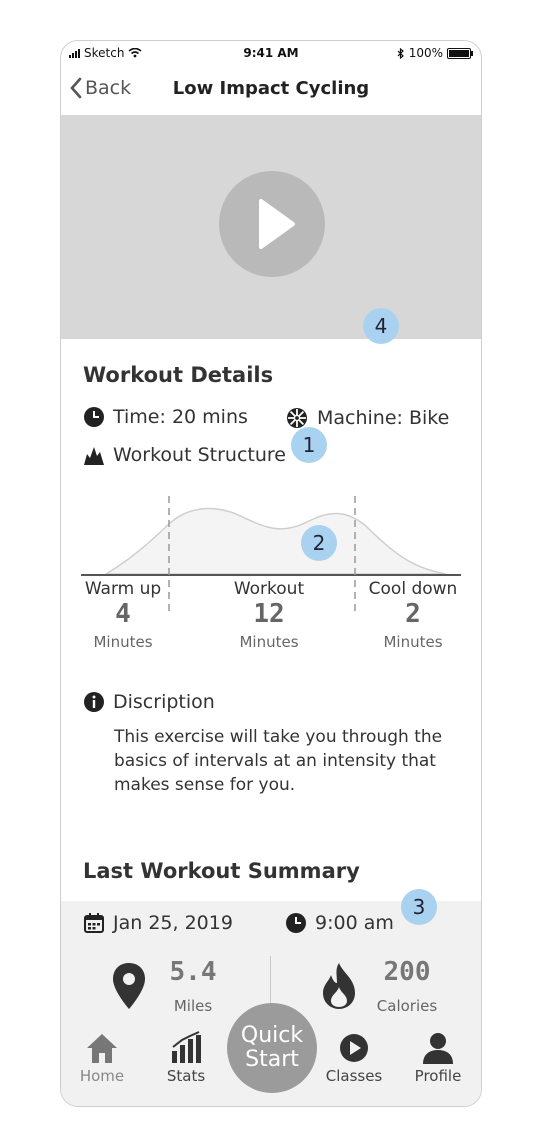  I want to click on annotation-badge-1: 1, so click(309, 445).